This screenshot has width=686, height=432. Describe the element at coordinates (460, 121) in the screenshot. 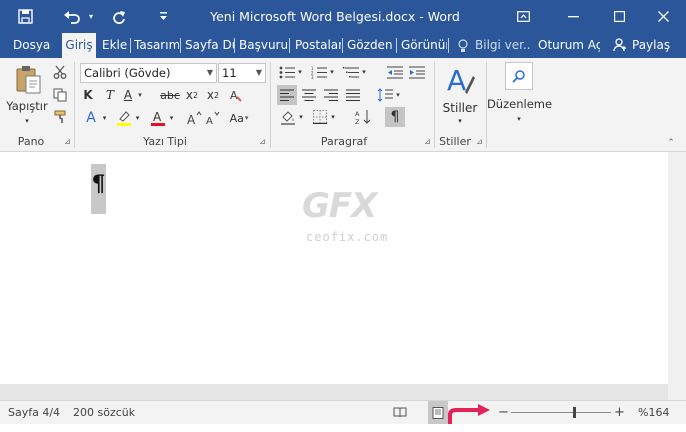

I see `styles-dropdown-icon: ▾` at that location.